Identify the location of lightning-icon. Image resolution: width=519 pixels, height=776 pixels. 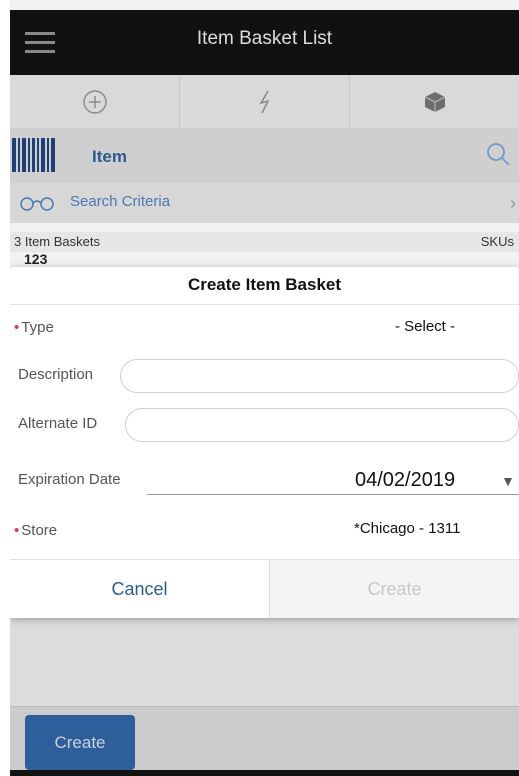
(263, 101).